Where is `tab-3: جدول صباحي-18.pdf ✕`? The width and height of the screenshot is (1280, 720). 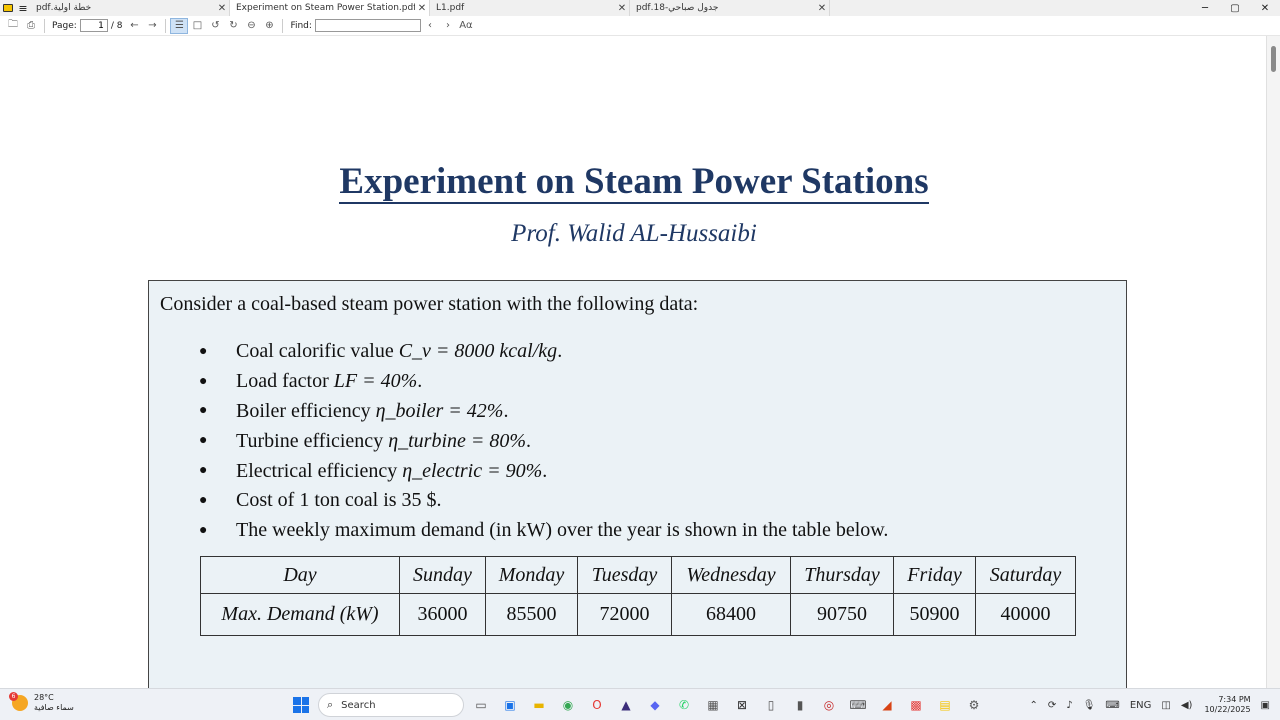
tab-3: جدول صباحي-18.pdf ✕ is located at coordinates (730, 8).